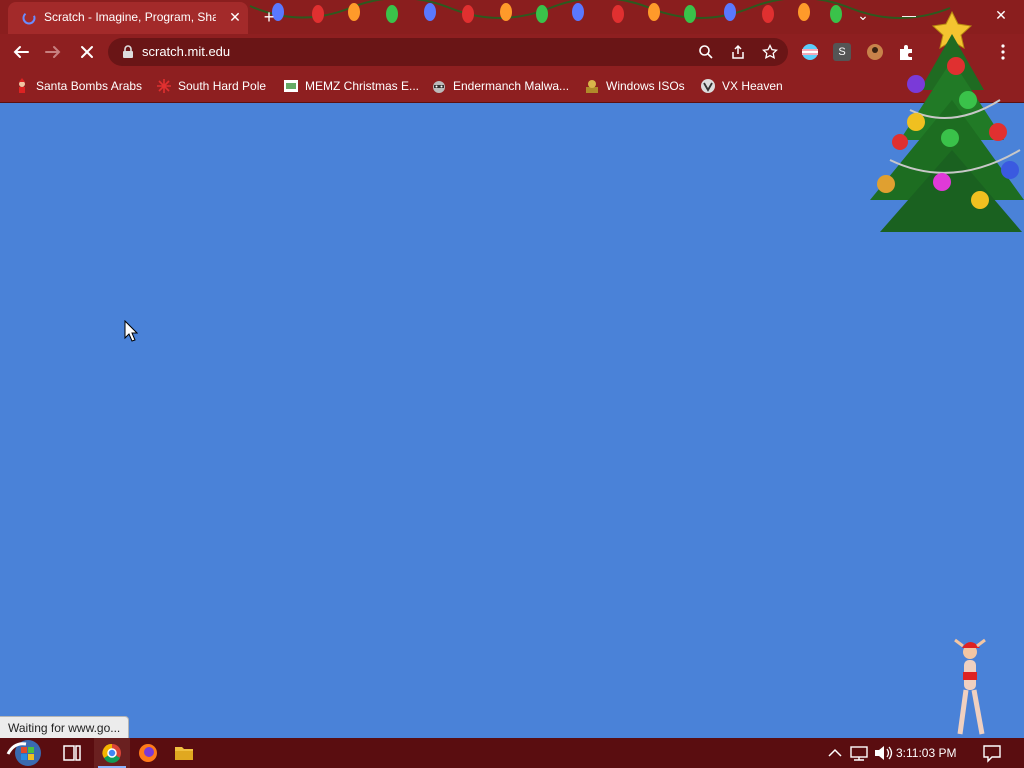  Describe the element at coordinates (970, 686) in the screenshot. I see `dancing-santa-decoration` at that location.